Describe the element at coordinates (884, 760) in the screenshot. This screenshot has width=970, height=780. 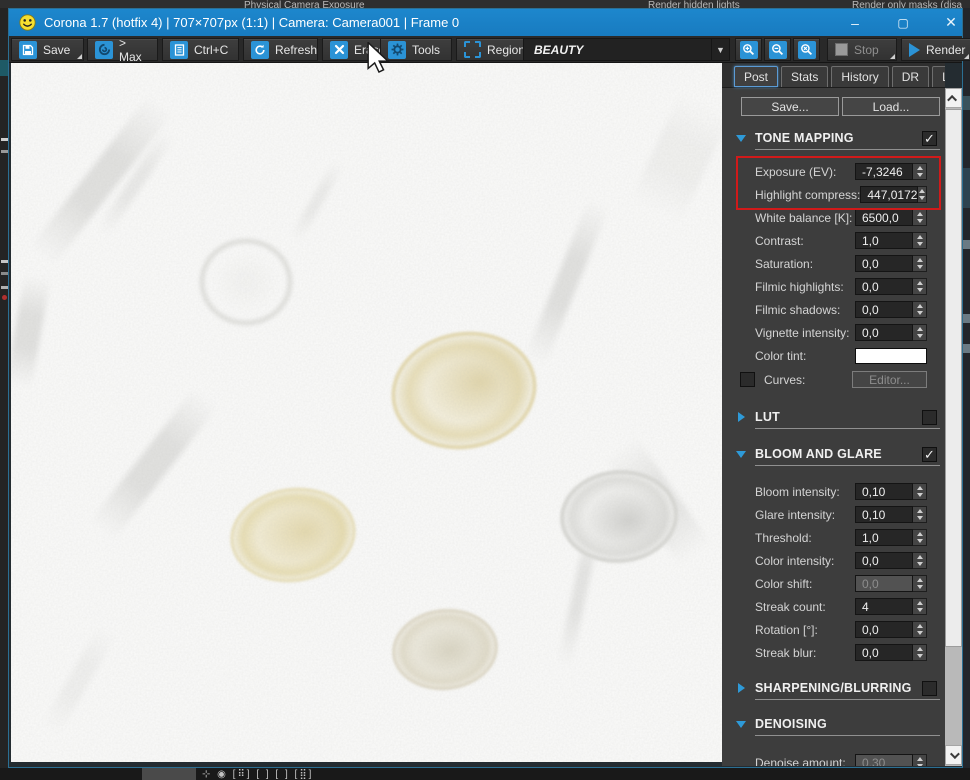
I see `denoise-amount-field` at that location.